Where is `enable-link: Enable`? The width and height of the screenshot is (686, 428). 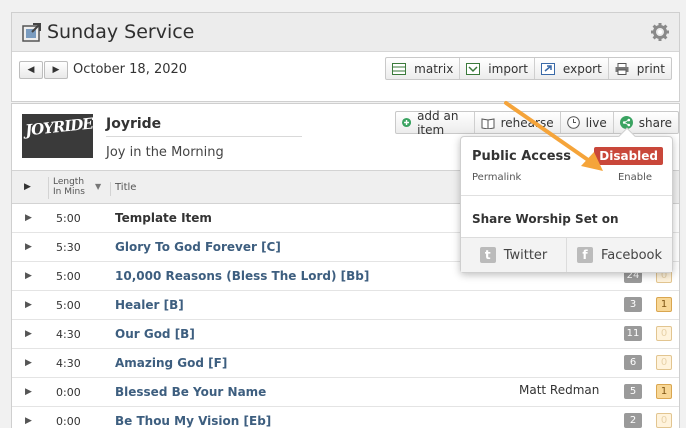
enable-link: Enable is located at coordinates (635, 177).